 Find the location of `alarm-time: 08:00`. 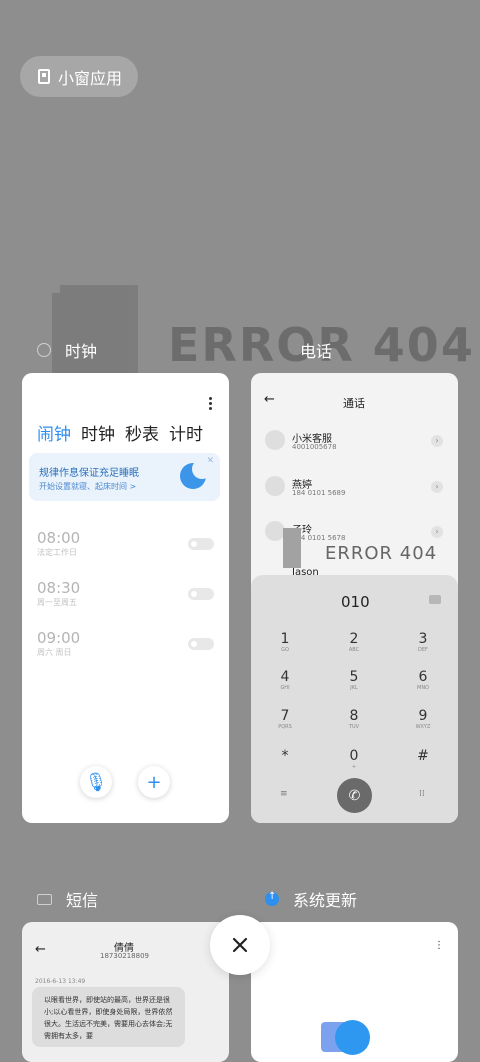

alarm-time: 08:00 is located at coordinates (59, 538).